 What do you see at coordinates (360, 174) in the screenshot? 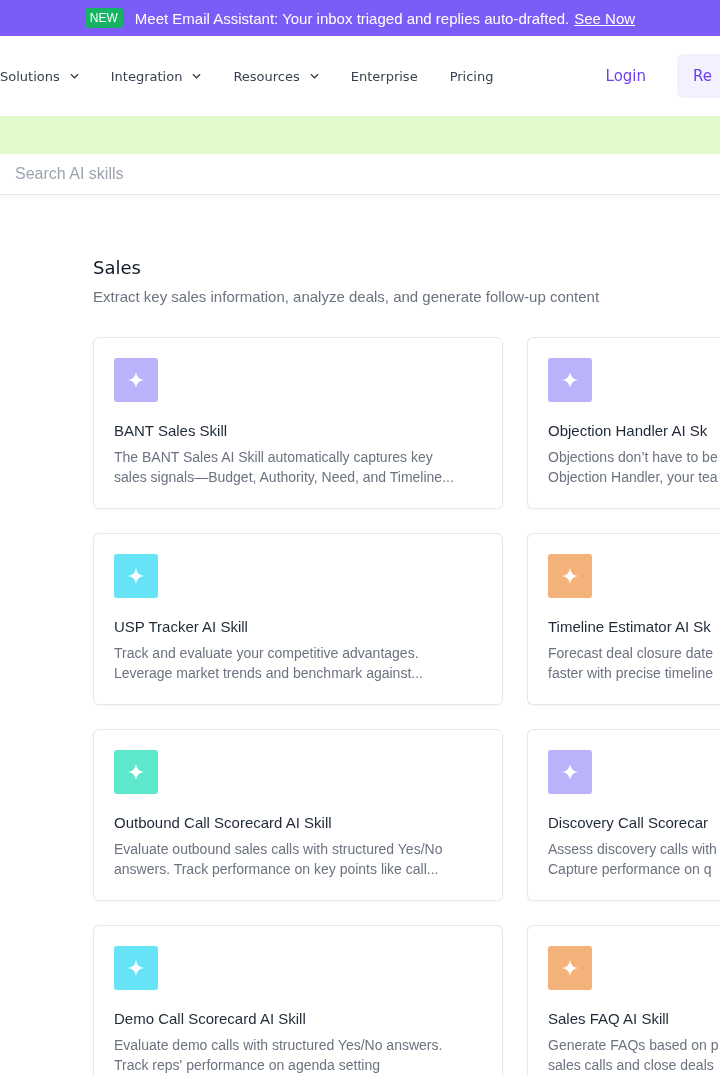
I see `search-field: Search AI skills` at bounding box center [360, 174].